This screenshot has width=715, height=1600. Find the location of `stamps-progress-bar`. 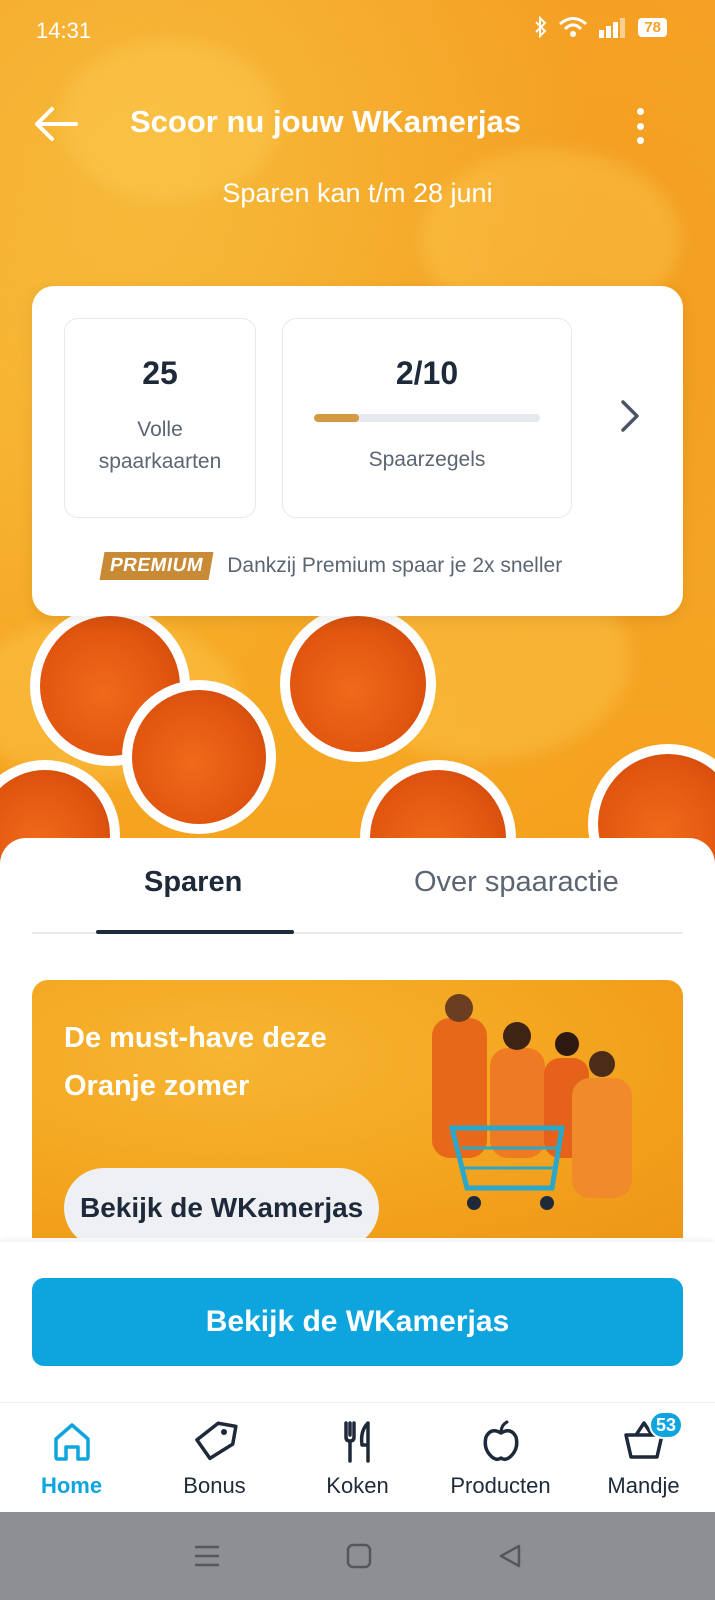

stamps-progress-bar is located at coordinates (427, 418).